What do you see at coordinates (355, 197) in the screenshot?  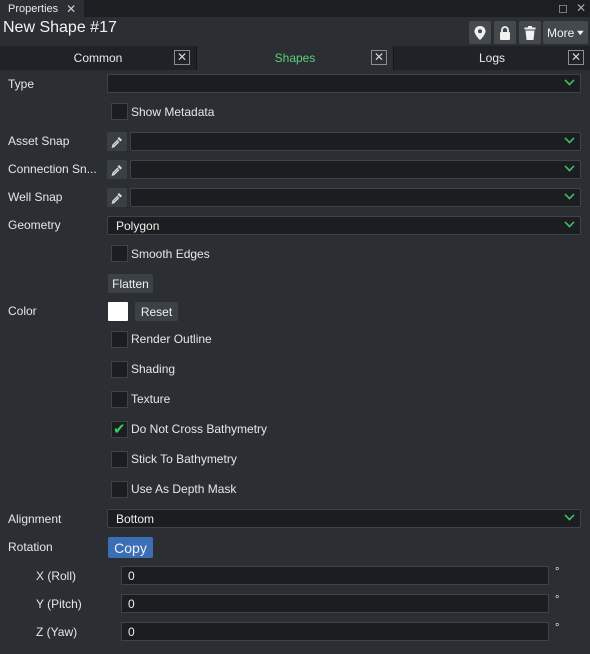 I see `well-snap-dropdown` at bounding box center [355, 197].